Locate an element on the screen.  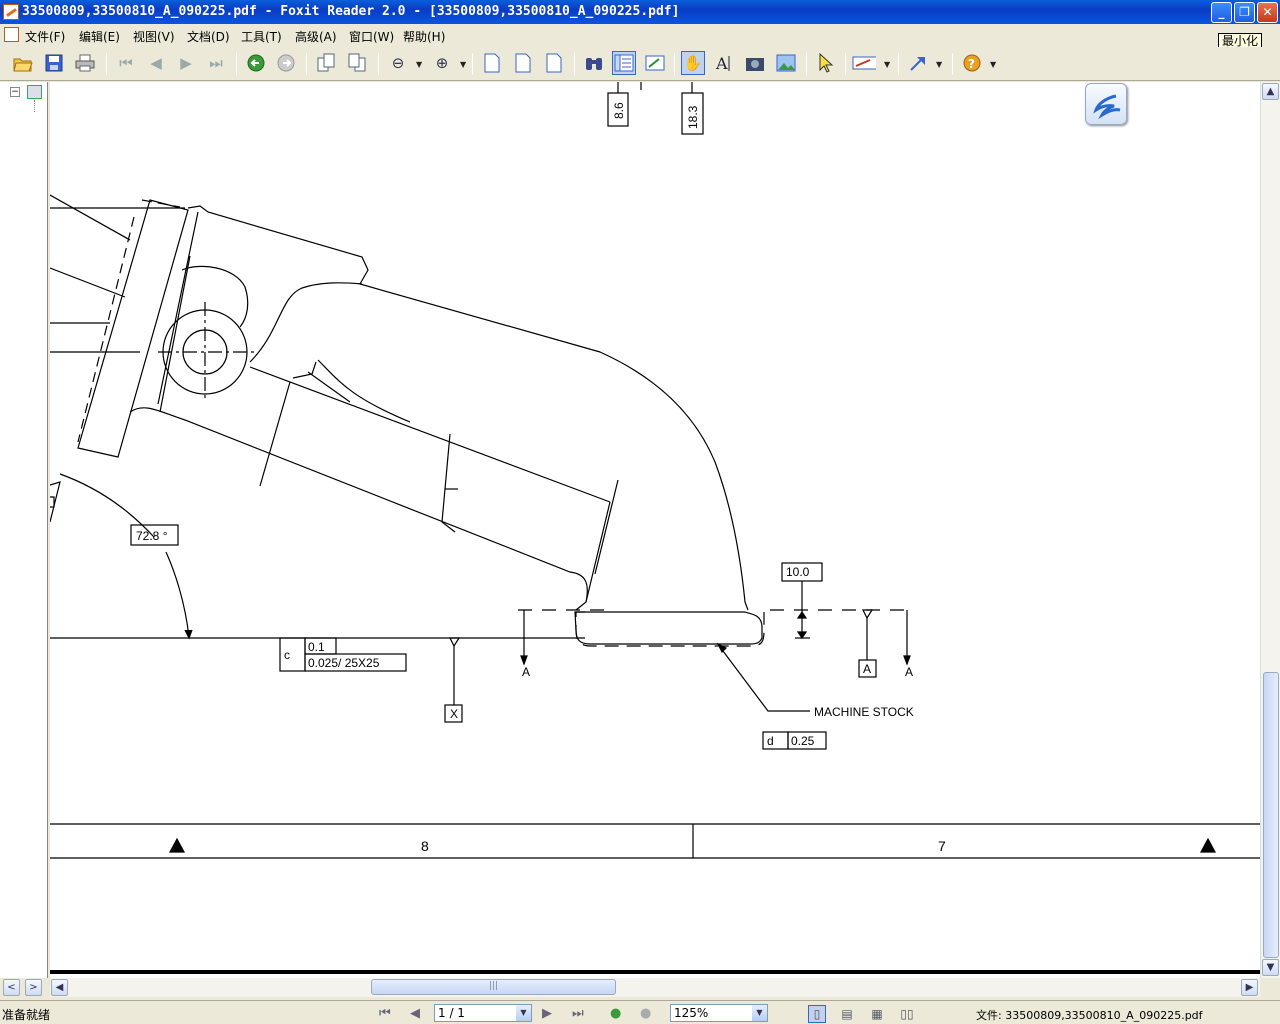
close-button: ✕ is located at coordinates (1267, 12).